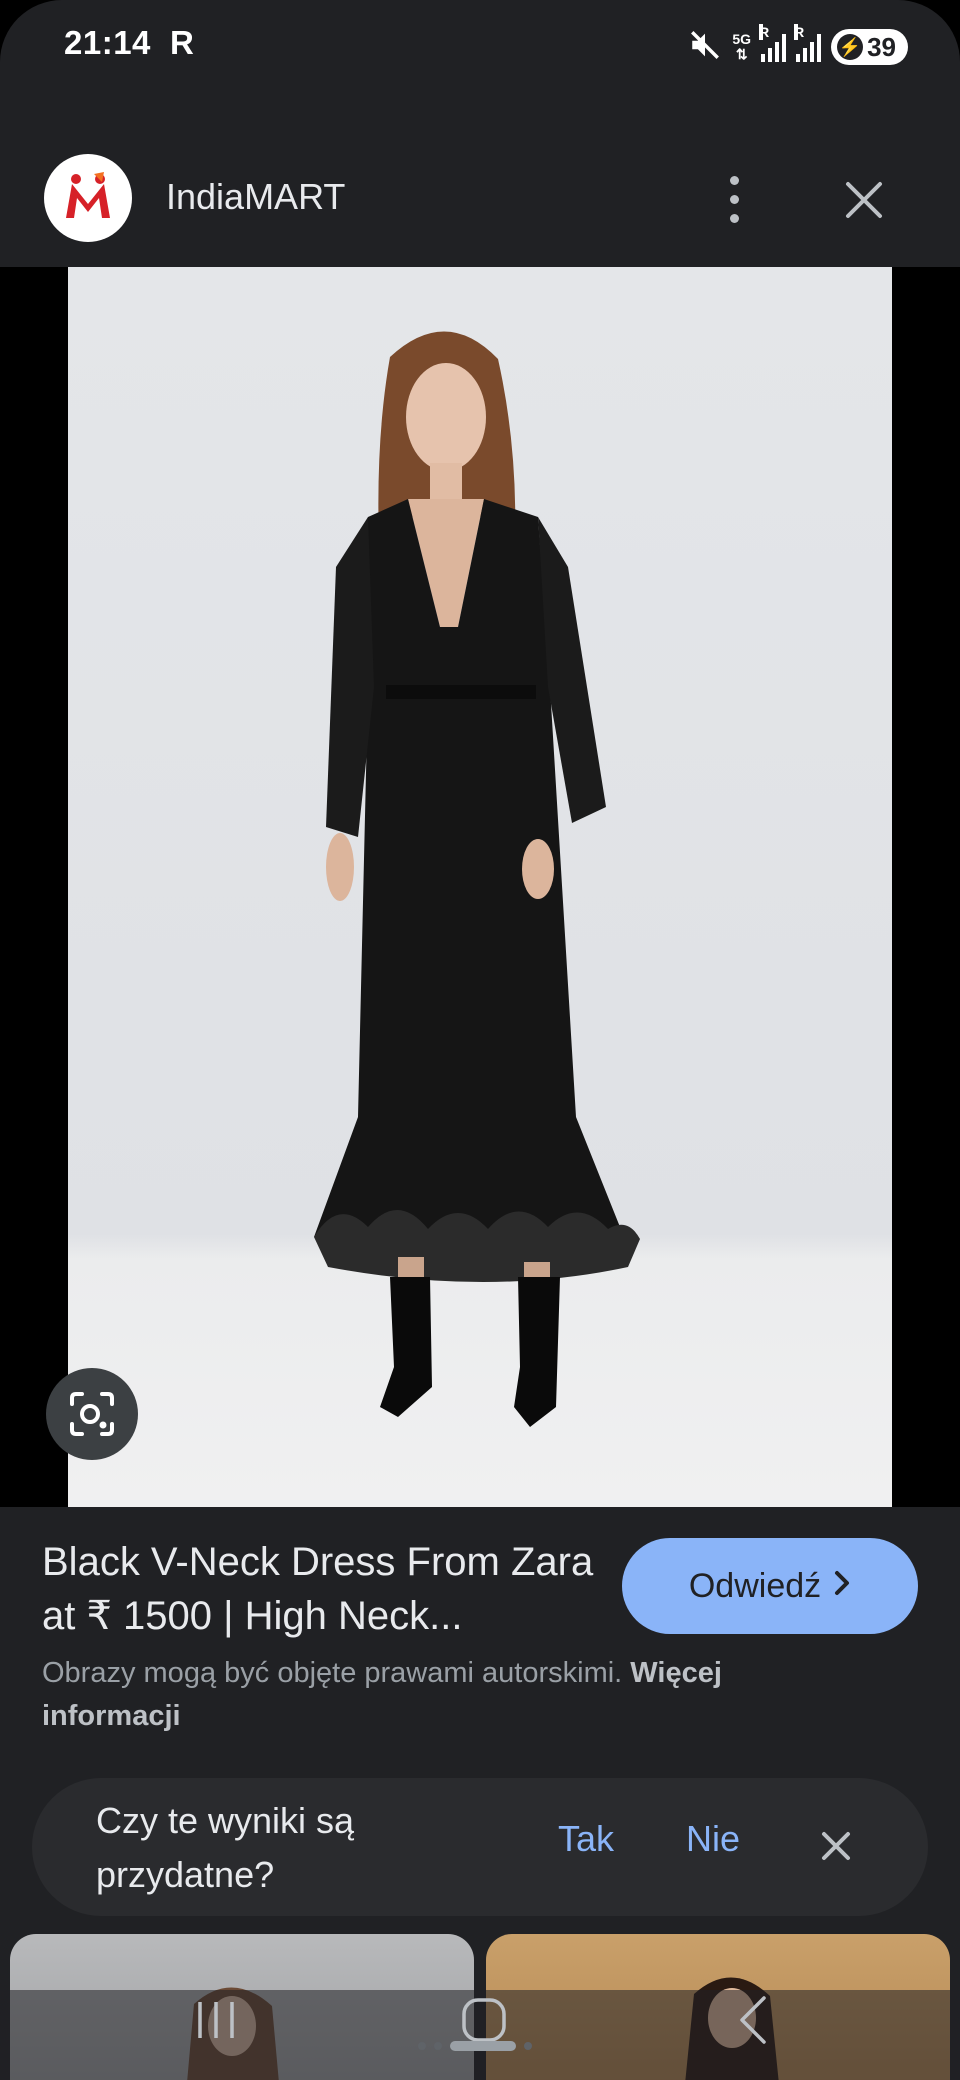 The image size is (960, 2080). What do you see at coordinates (480, 205) in the screenshot?
I see `result-header: IndiaMART` at bounding box center [480, 205].